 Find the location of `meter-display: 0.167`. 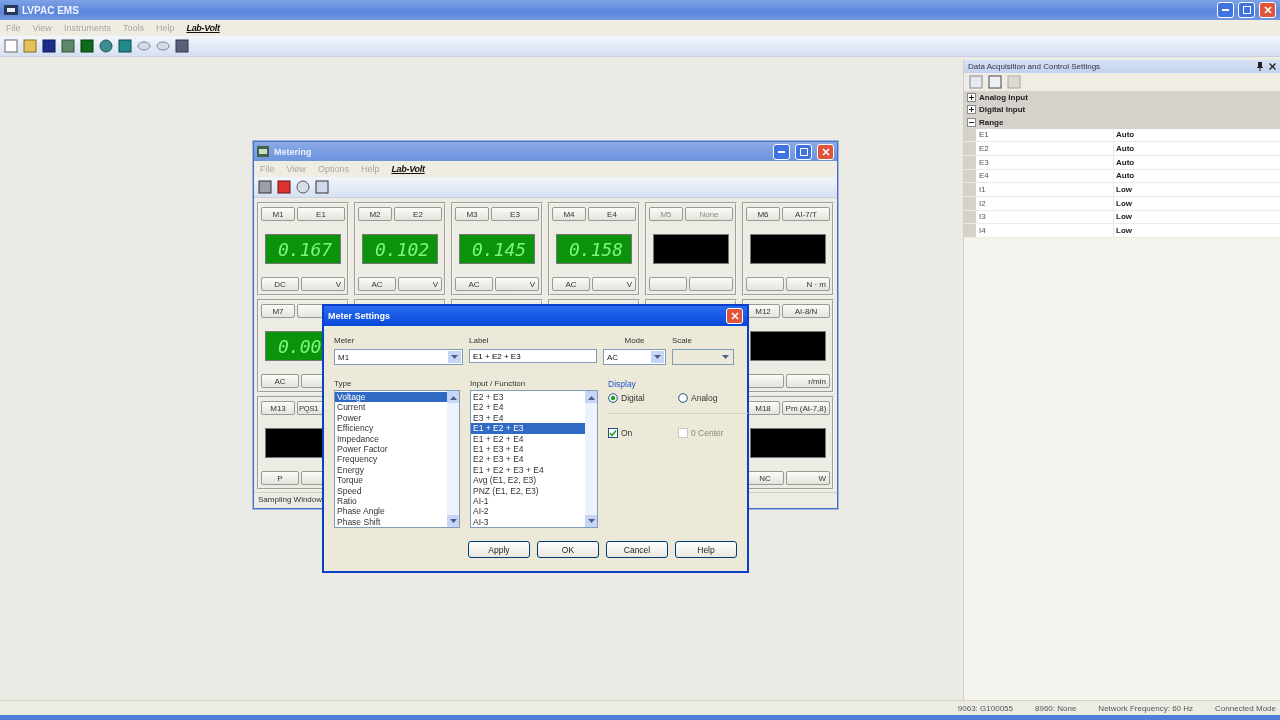

meter-display: 0.167 is located at coordinates (303, 249).